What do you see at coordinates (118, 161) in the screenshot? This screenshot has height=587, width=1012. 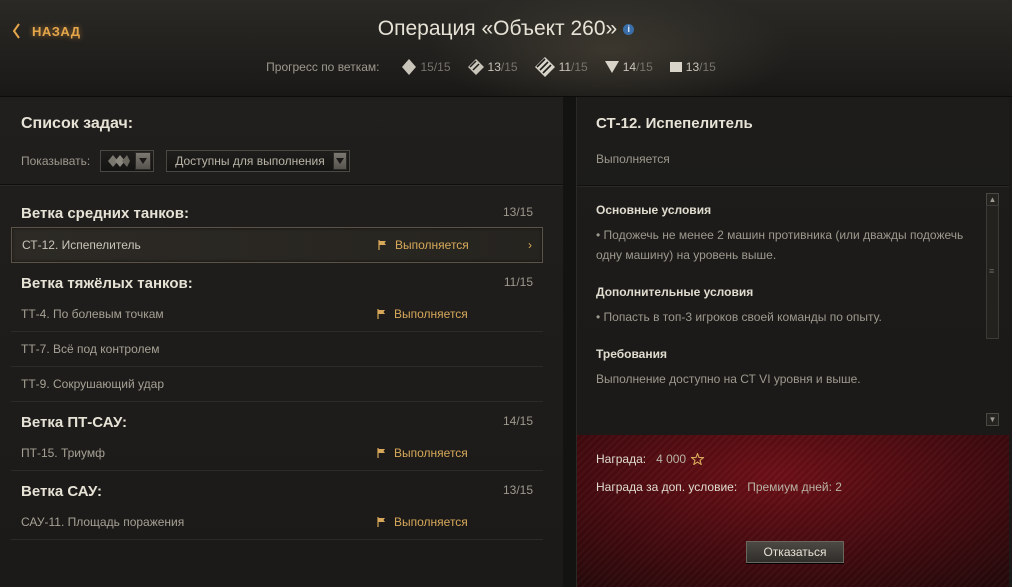 I see `tank-type-icon` at bounding box center [118, 161].